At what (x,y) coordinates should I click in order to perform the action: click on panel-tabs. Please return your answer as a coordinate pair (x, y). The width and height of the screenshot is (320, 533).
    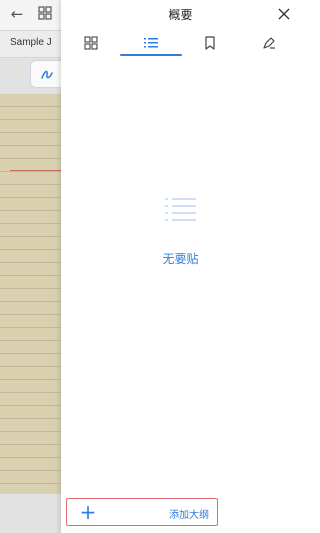
    Looking at the image, I should click on (180, 44).